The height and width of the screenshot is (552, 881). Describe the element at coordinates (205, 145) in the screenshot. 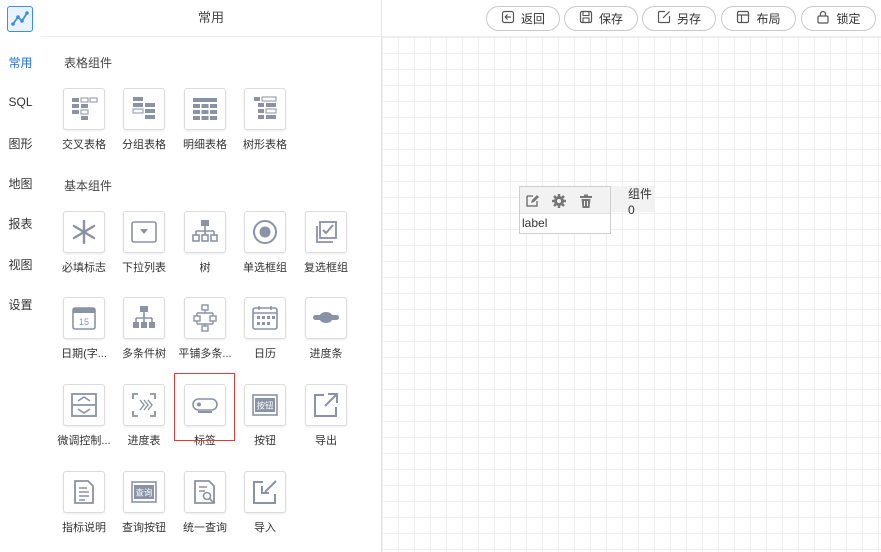

I see `component-label: 明细表格` at that location.